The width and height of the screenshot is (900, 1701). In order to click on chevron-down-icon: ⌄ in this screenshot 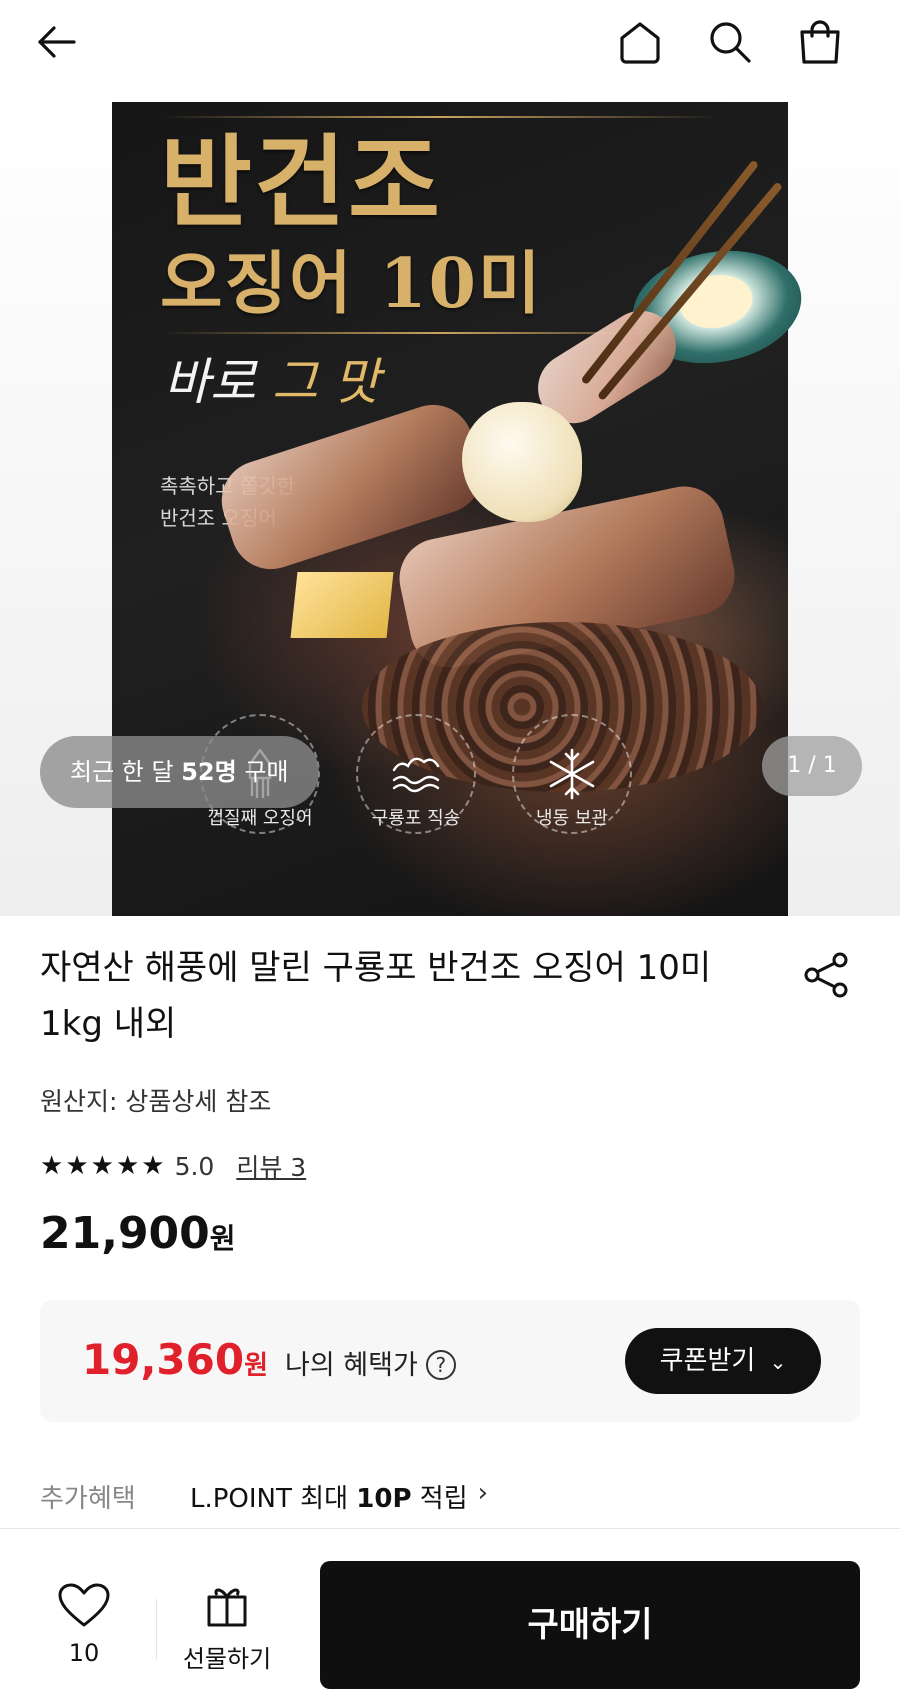, I will do `click(778, 1362)`.